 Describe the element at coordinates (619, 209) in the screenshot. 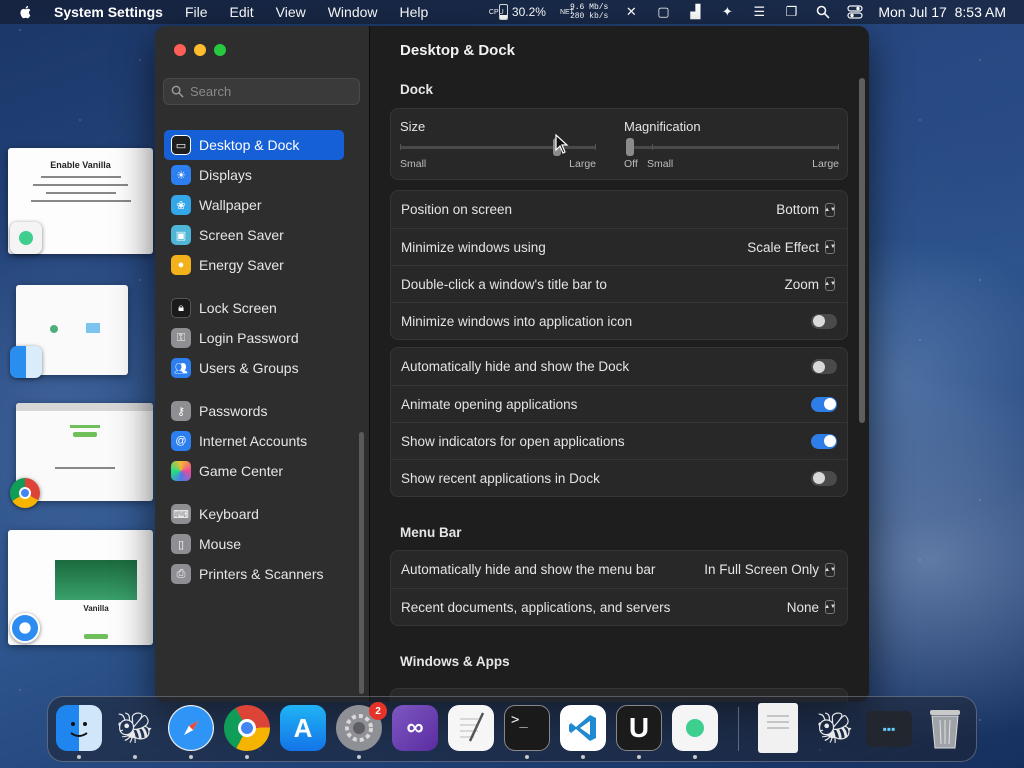

I see `setting-row-position: Position on screen Bottom ▲▼` at that location.